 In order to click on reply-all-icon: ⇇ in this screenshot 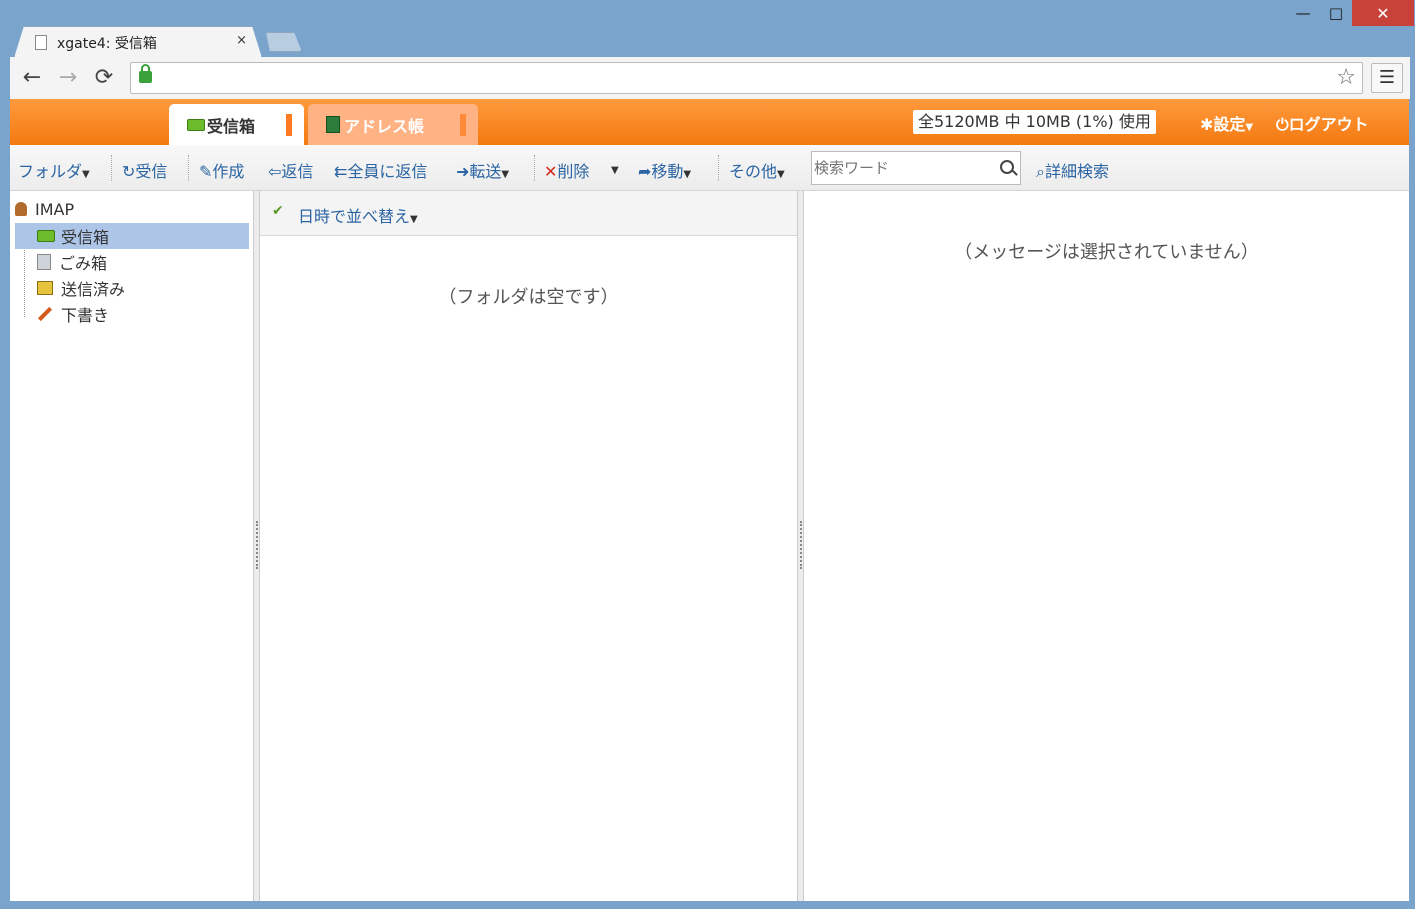, I will do `click(341, 171)`.